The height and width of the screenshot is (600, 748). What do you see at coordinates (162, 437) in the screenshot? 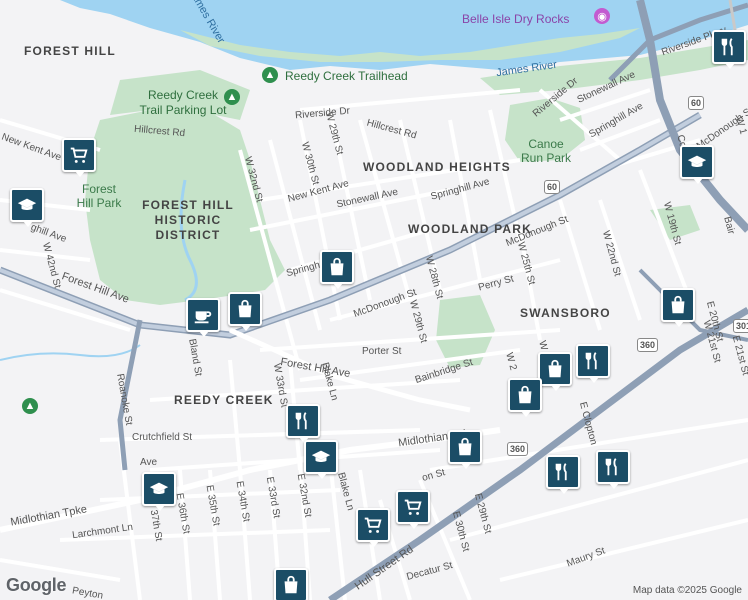
I see `street-label: Crutchfield St` at bounding box center [162, 437].